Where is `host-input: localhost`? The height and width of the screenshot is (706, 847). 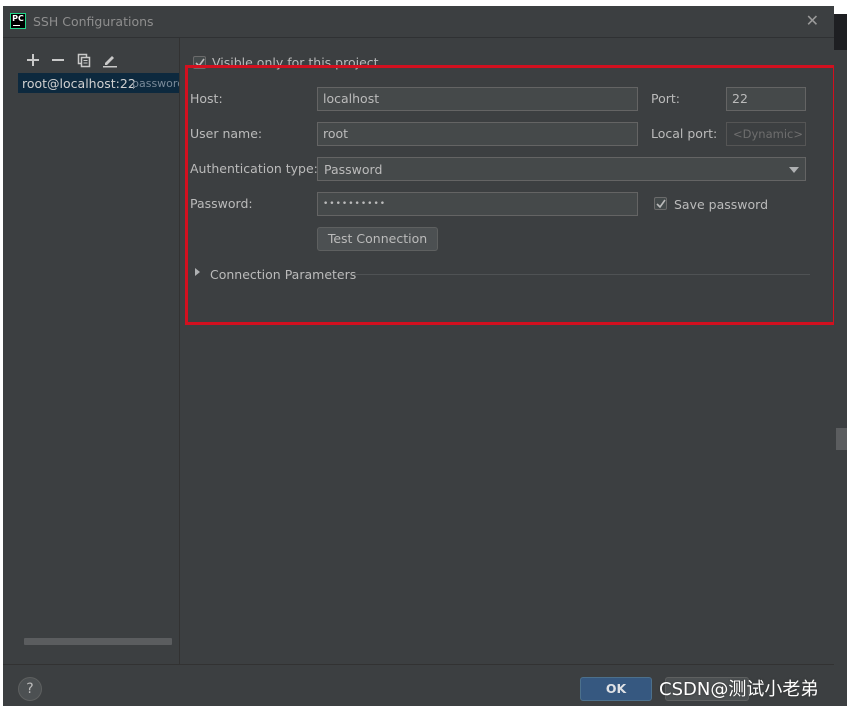 host-input: localhost is located at coordinates (477, 99).